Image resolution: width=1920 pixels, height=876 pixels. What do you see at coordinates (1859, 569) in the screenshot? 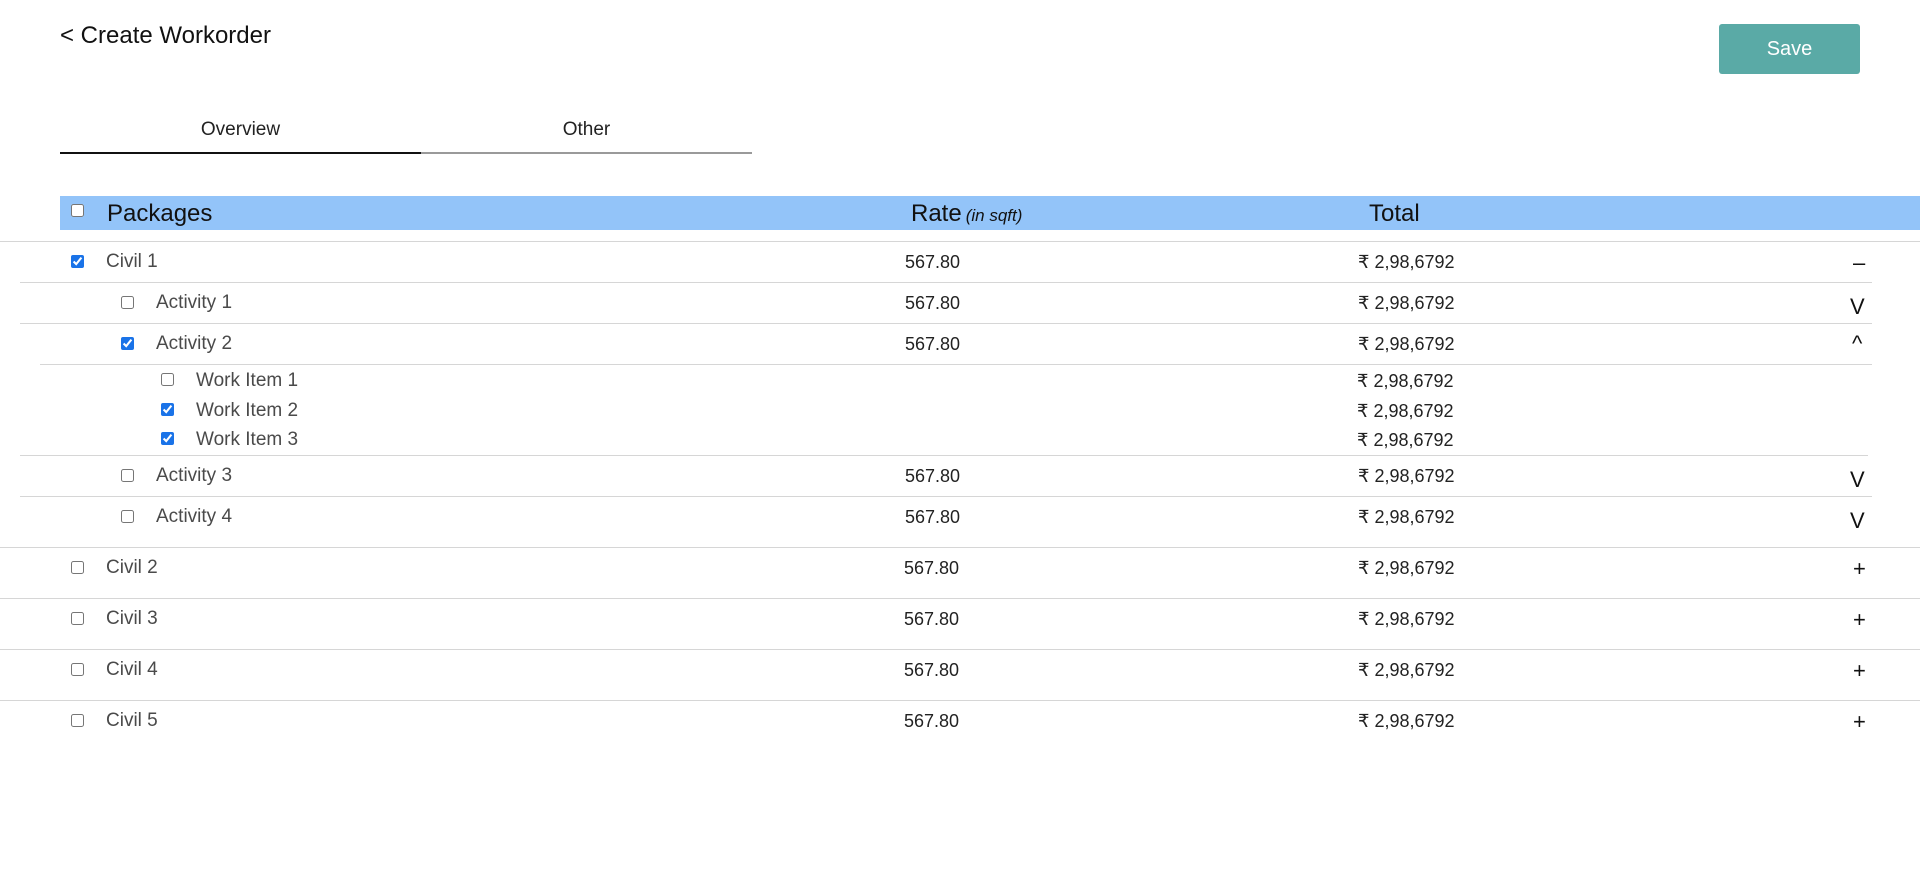
I see `expand-package-civil-2-button: +` at bounding box center [1859, 569].